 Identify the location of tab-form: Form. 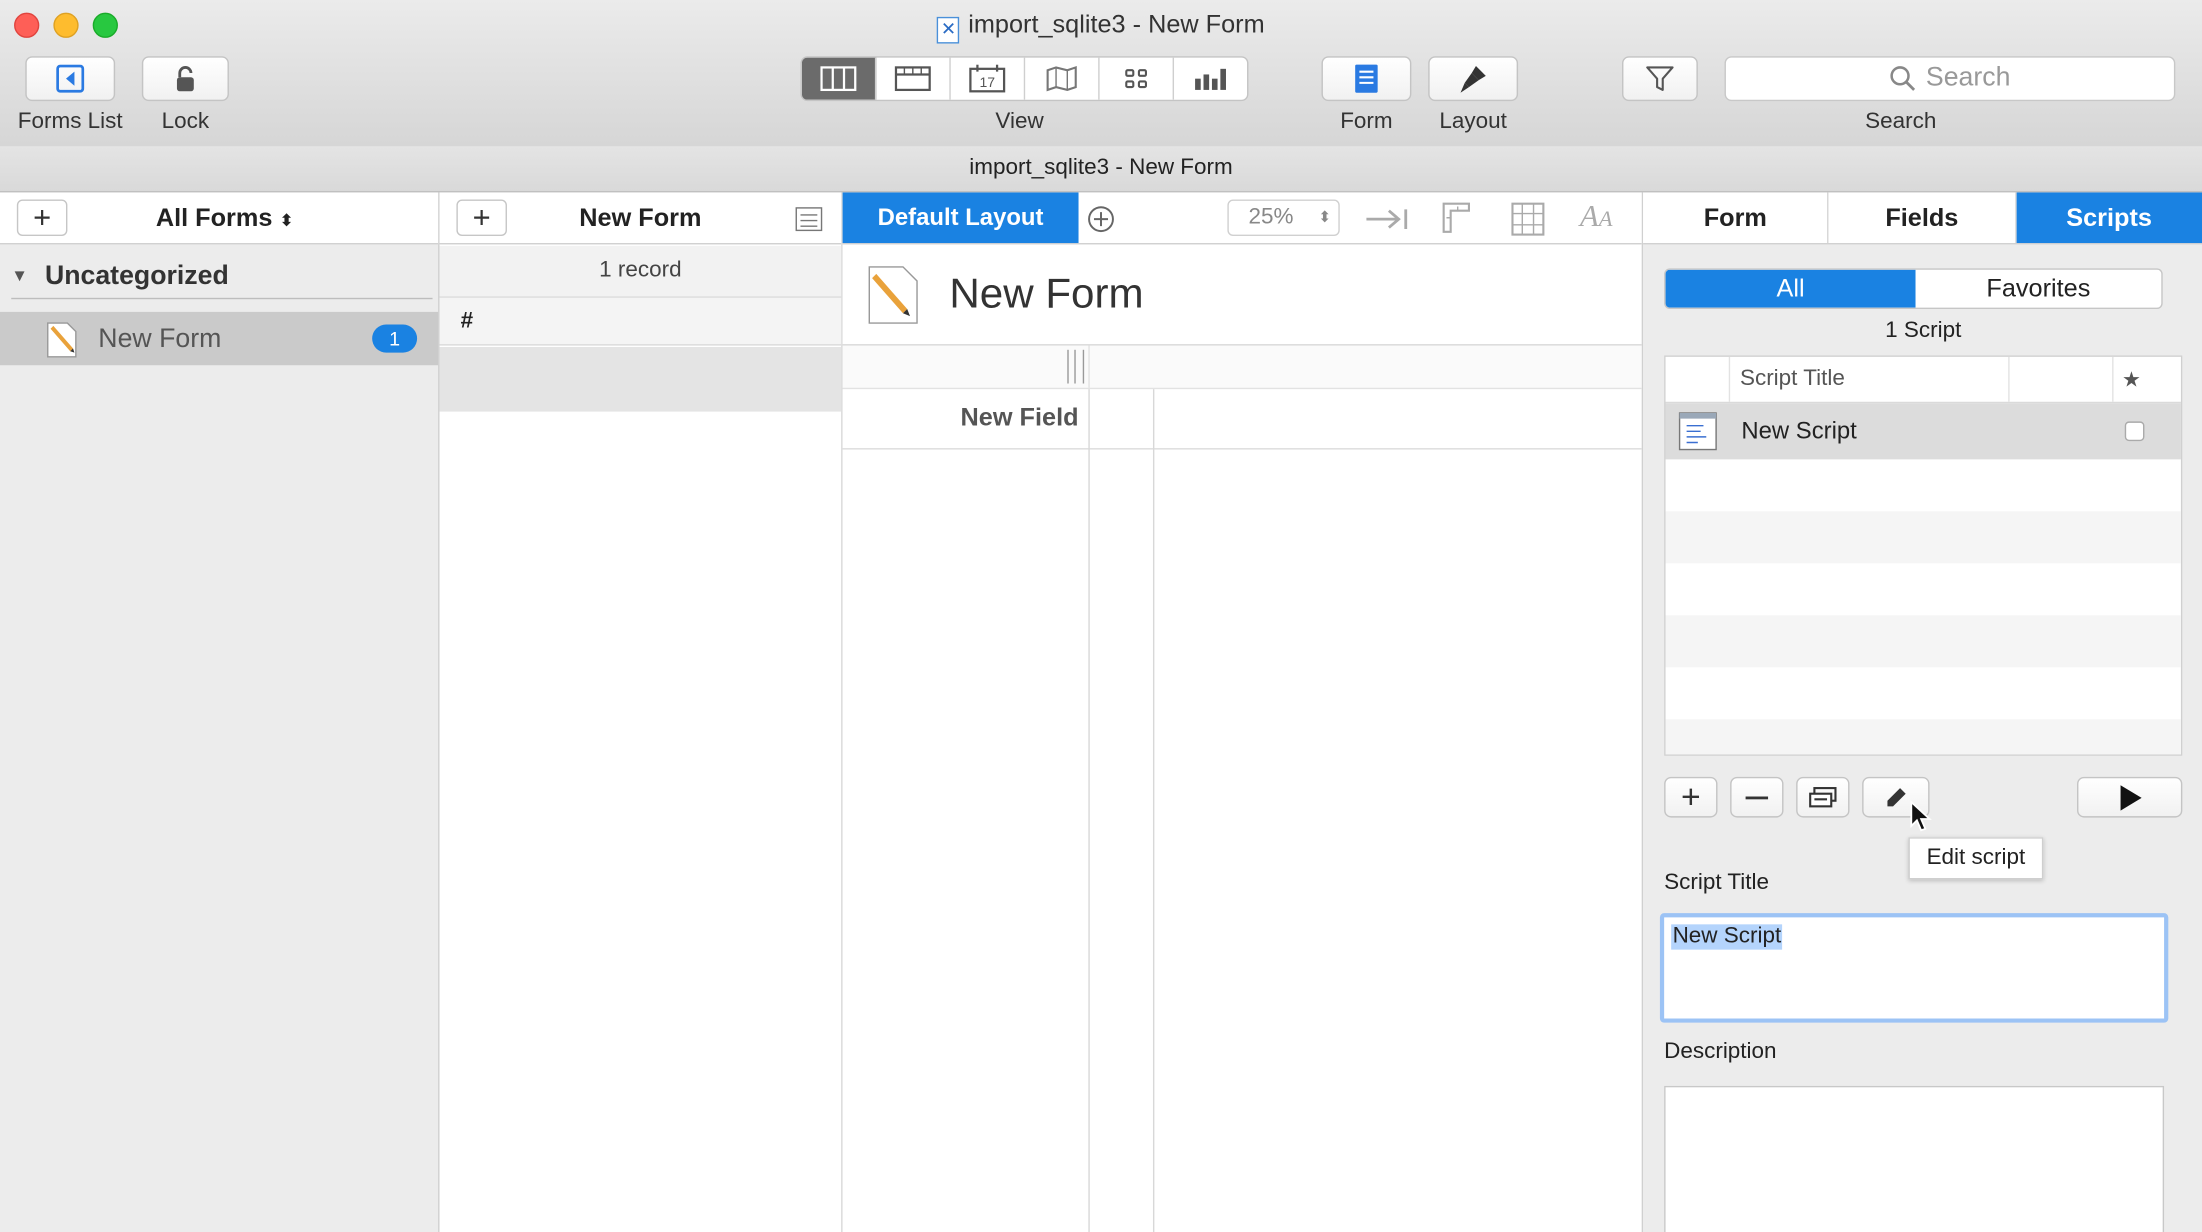
(1736, 218).